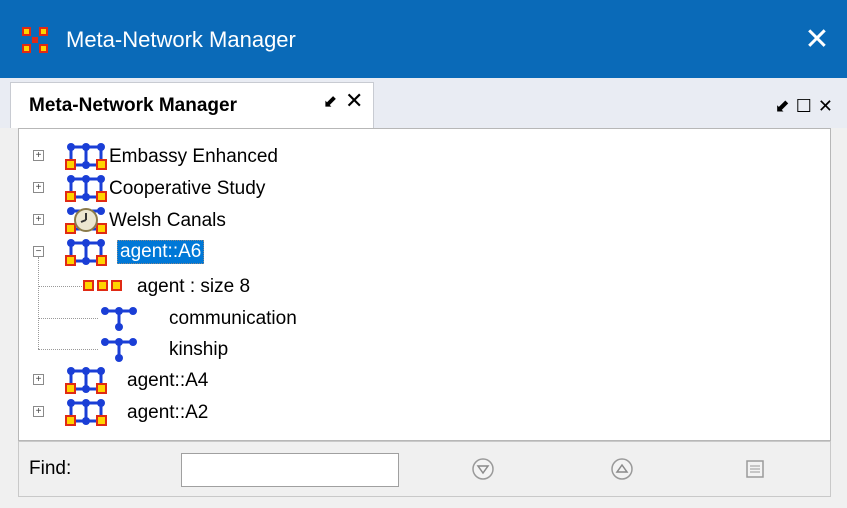  Describe the element at coordinates (354, 101) in the screenshot. I see `tab-close-icon: ✕` at that location.